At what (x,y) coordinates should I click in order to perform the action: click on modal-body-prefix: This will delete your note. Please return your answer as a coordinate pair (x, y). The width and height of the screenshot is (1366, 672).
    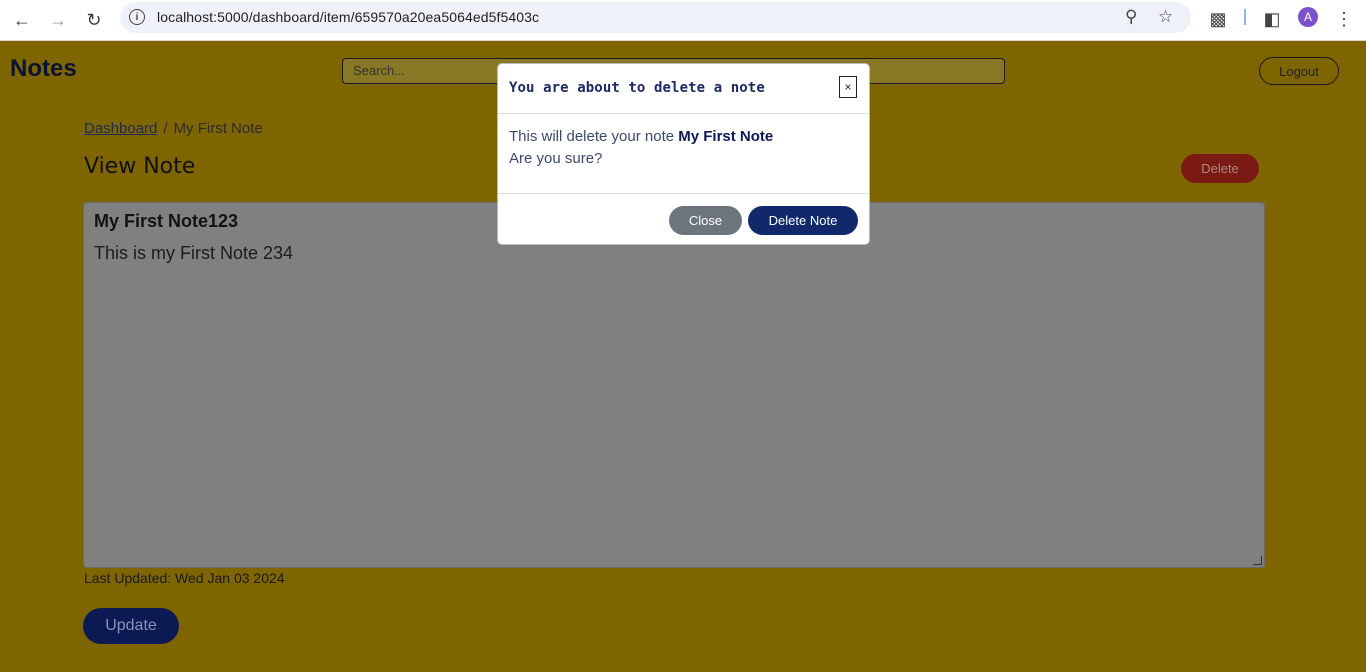
    Looking at the image, I should click on (594, 136).